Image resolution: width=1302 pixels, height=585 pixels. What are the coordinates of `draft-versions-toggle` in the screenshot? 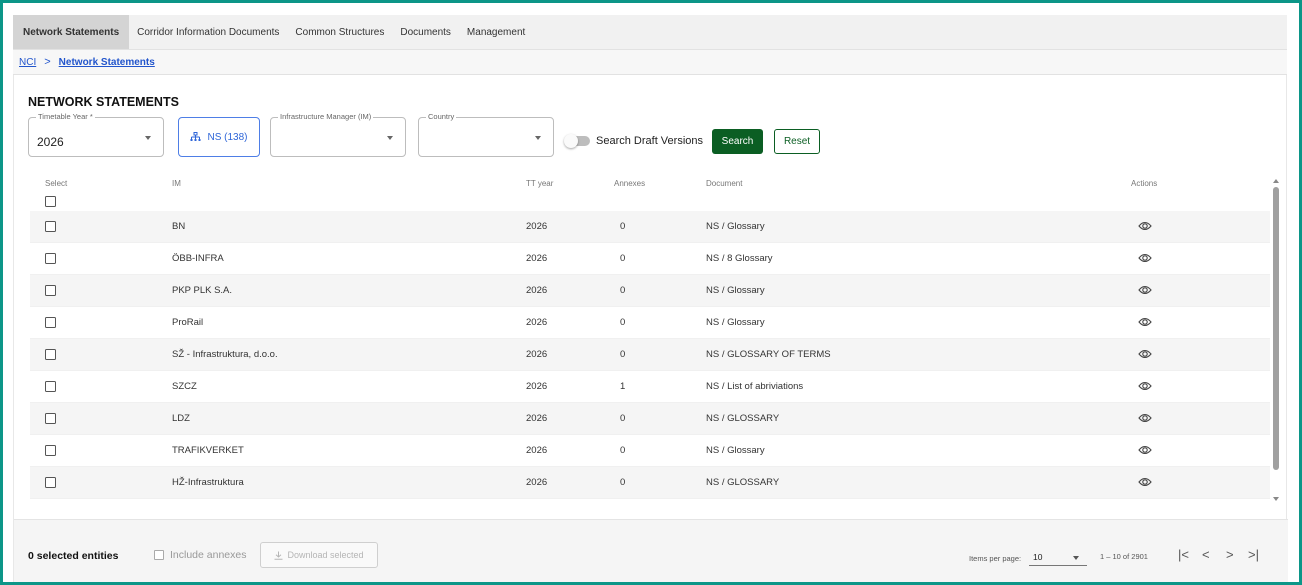 It's located at (577, 141).